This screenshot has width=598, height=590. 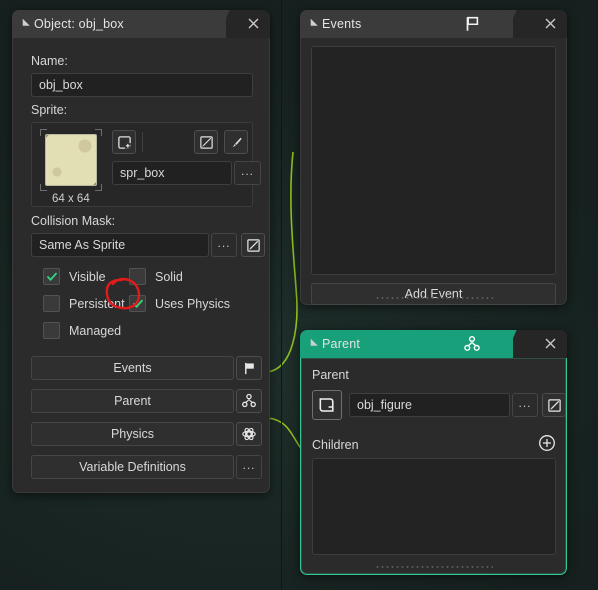 What do you see at coordinates (49, 110) in the screenshot?
I see `sprite-label: Sprite:` at bounding box center [49, 110].